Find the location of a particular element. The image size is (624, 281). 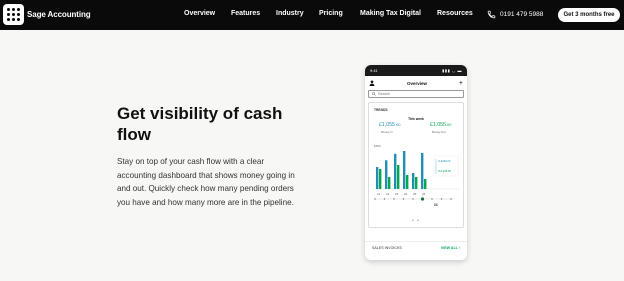

day-label-1: 22 is located at coordinates (388, 194).